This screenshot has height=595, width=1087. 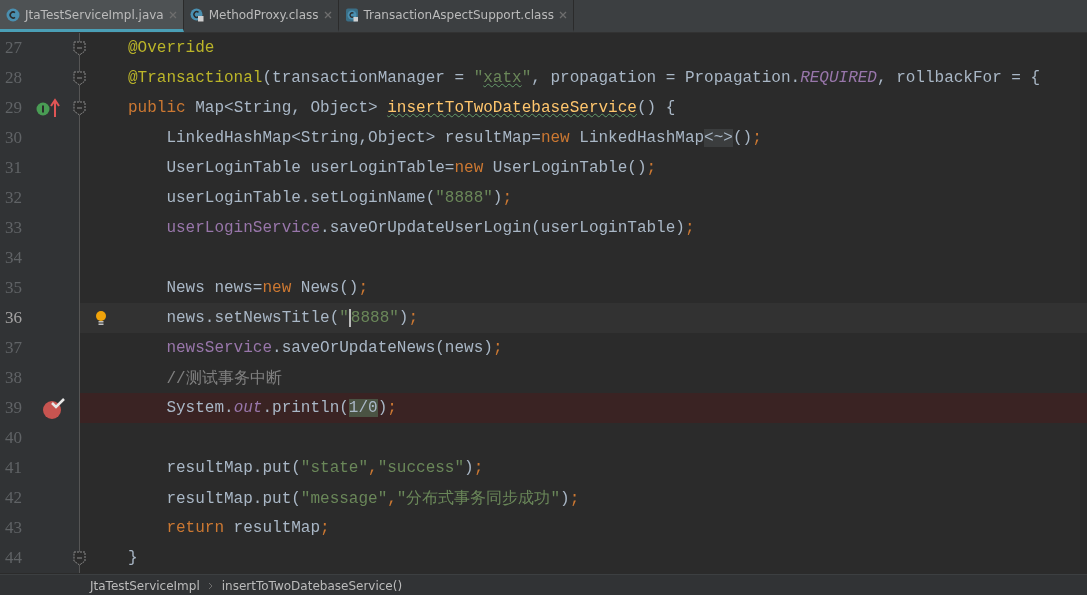 What do you see at coordinates (145, 586) in the screenshot?
I see `breadcrumb: JtaTestServiceImpl` at bounding box center [145, 586].